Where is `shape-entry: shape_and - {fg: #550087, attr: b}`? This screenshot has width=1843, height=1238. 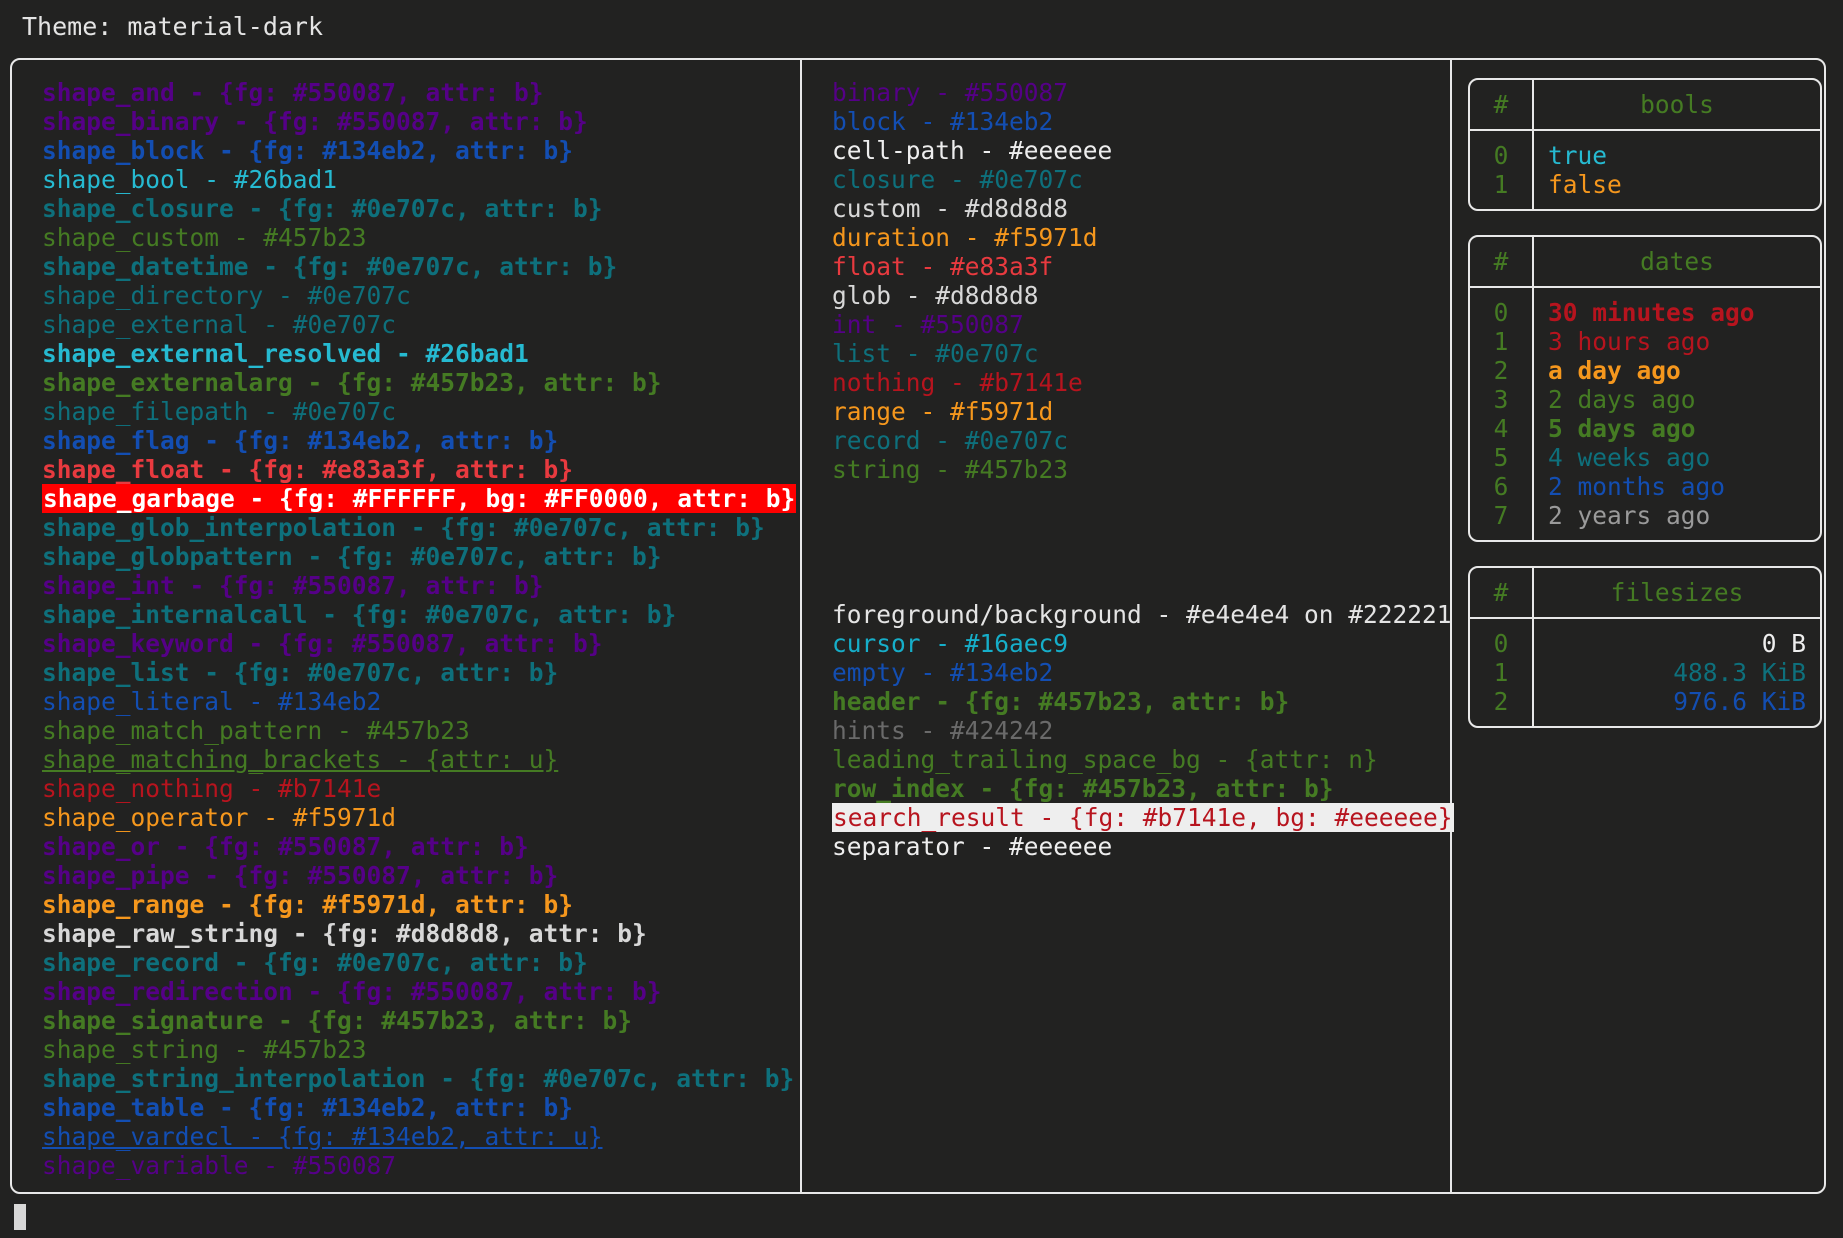 shape-entry: shape_and - {fg: #550087, attr: b} is located at coordinates (293, 92).